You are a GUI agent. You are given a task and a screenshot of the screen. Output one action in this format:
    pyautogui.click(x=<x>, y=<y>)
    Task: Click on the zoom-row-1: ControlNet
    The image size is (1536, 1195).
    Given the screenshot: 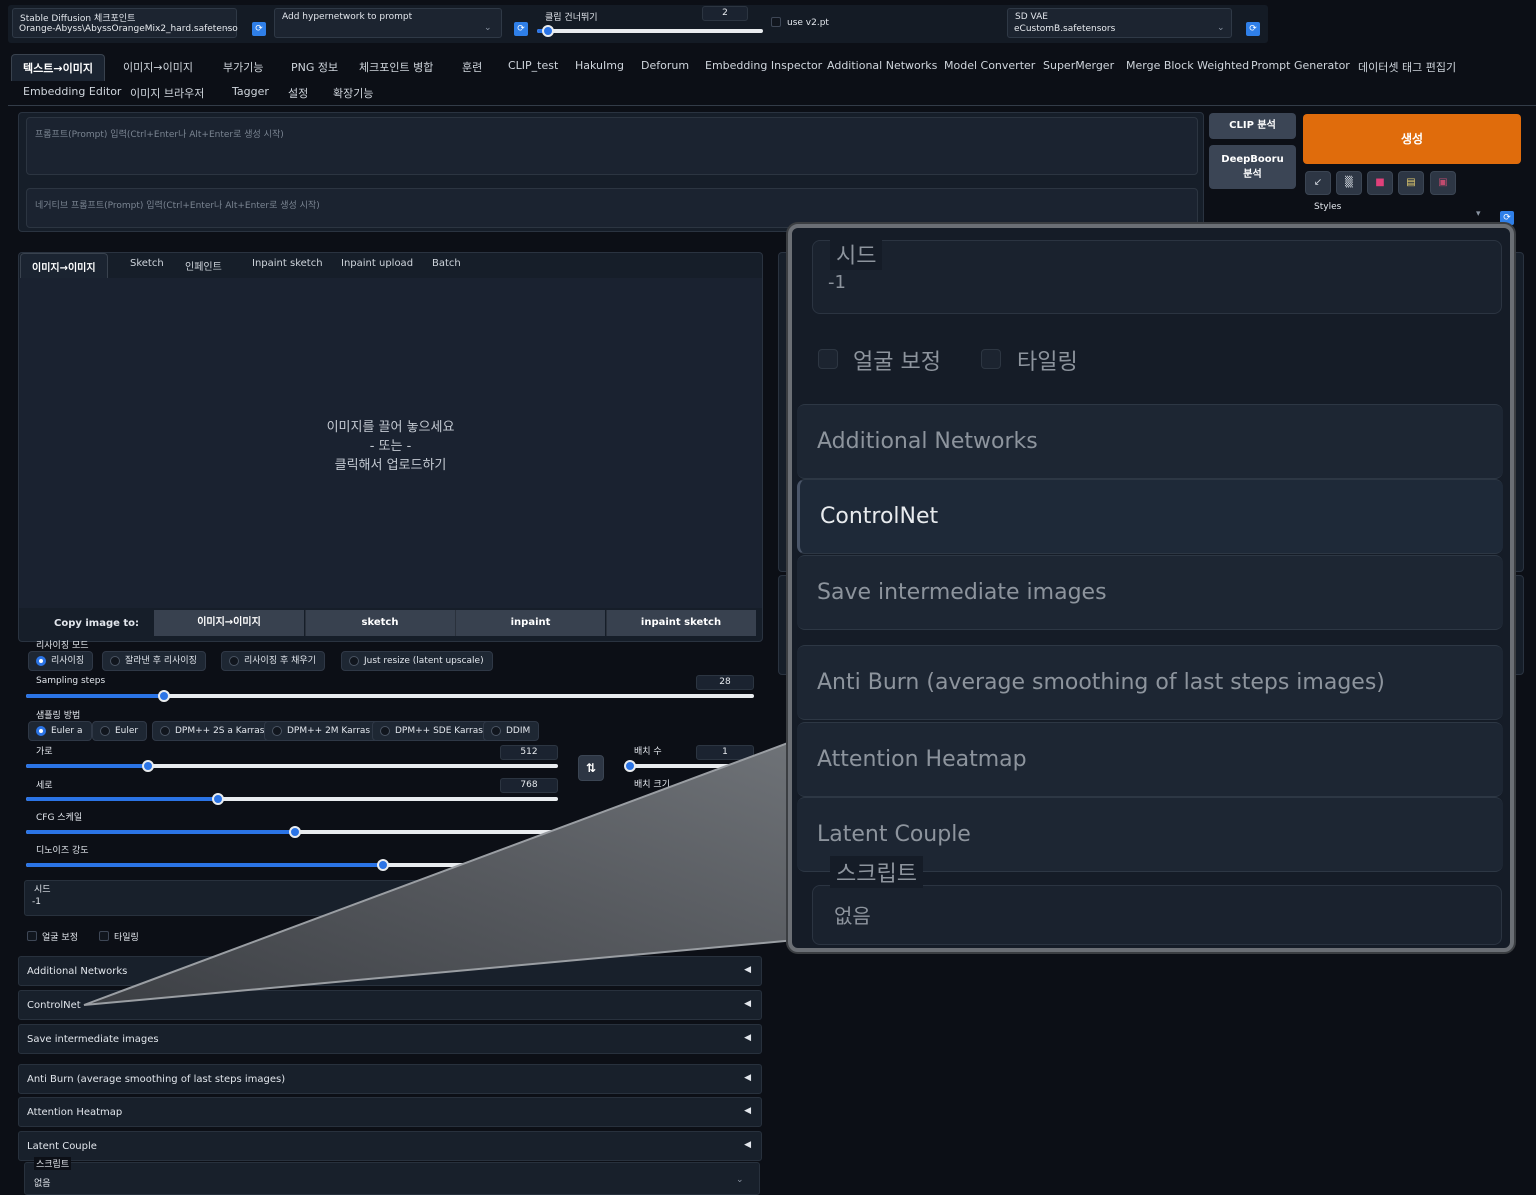 What is the action you would take?
    pyautogui.click(x=1150, y=516)
    